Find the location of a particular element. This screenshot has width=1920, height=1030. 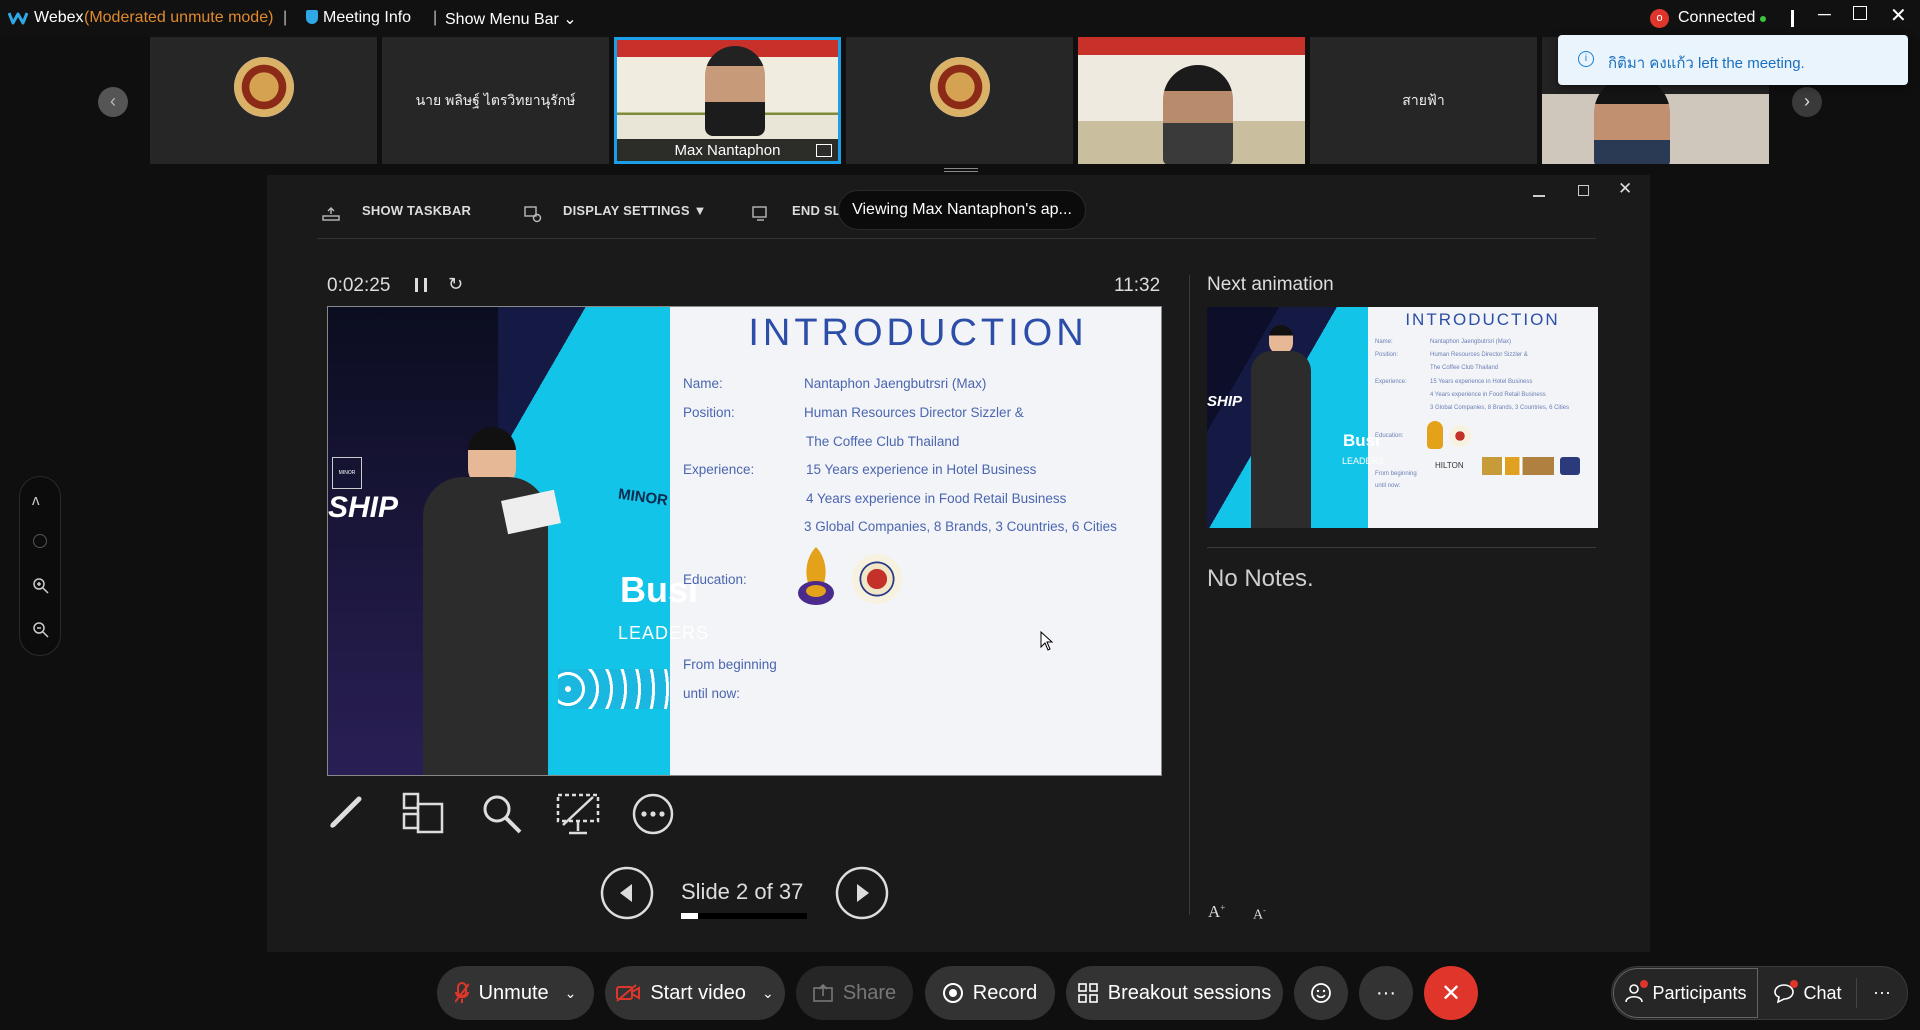

slide-photo: SHIP MINOR MINOR Busi LEADERS is located at coordinates (518, 541).